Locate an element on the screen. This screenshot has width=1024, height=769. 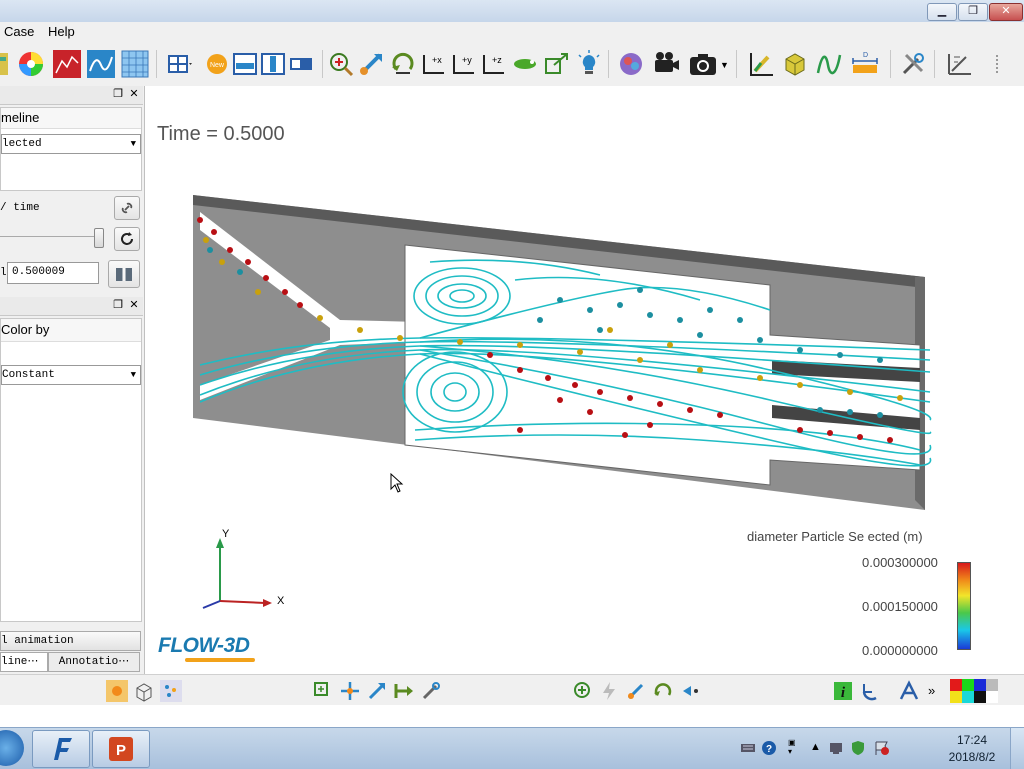
flag-icon is located at coordinates (882, 748).